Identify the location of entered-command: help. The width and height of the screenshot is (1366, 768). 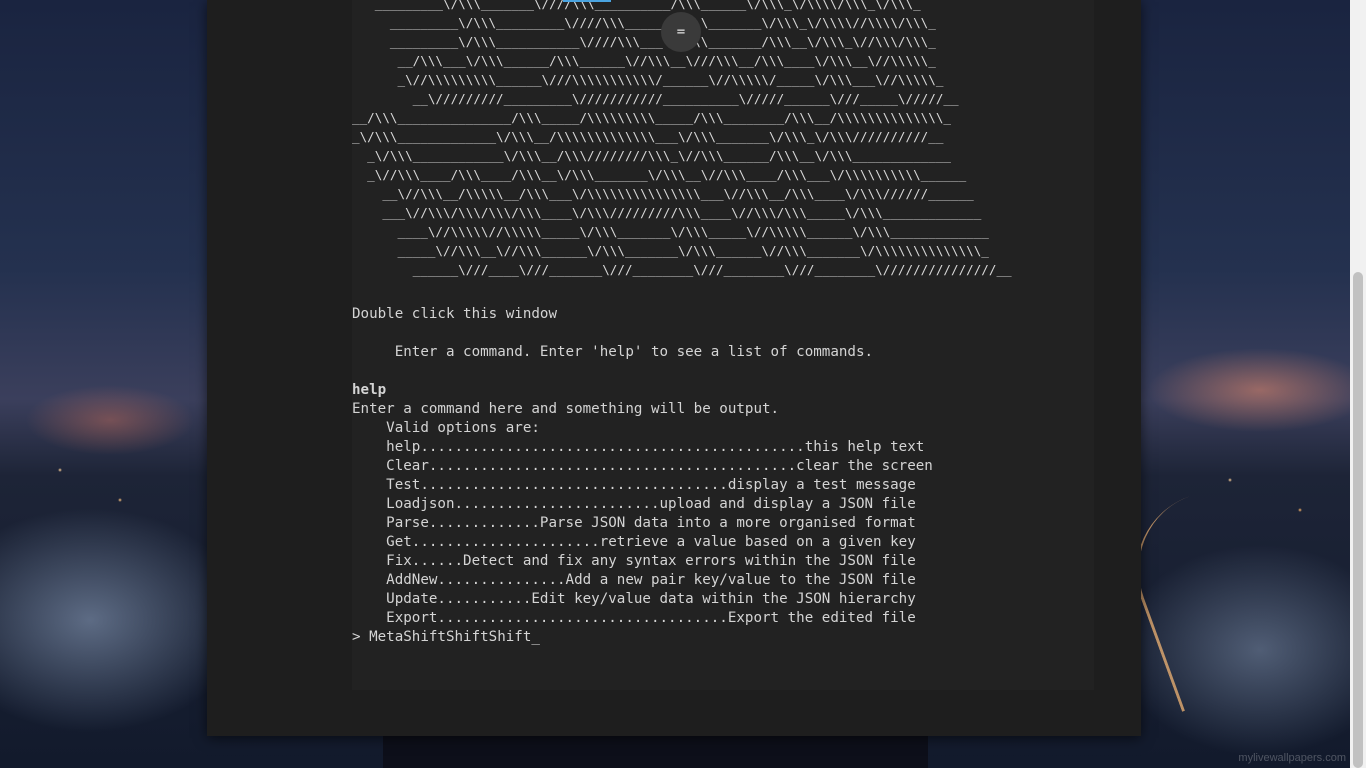
(369, 390).